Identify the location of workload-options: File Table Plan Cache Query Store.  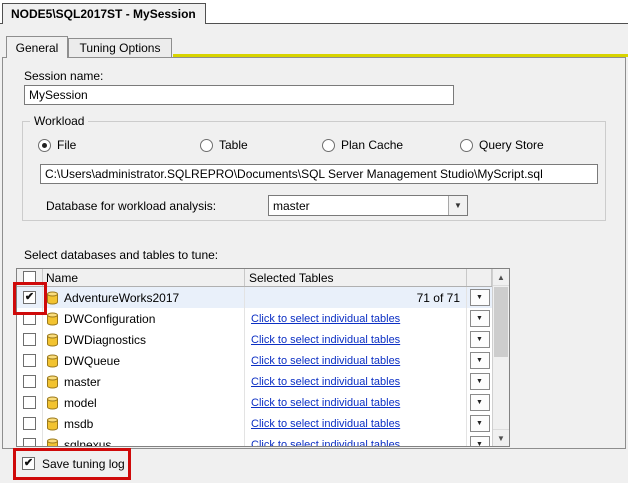
(322, 145).